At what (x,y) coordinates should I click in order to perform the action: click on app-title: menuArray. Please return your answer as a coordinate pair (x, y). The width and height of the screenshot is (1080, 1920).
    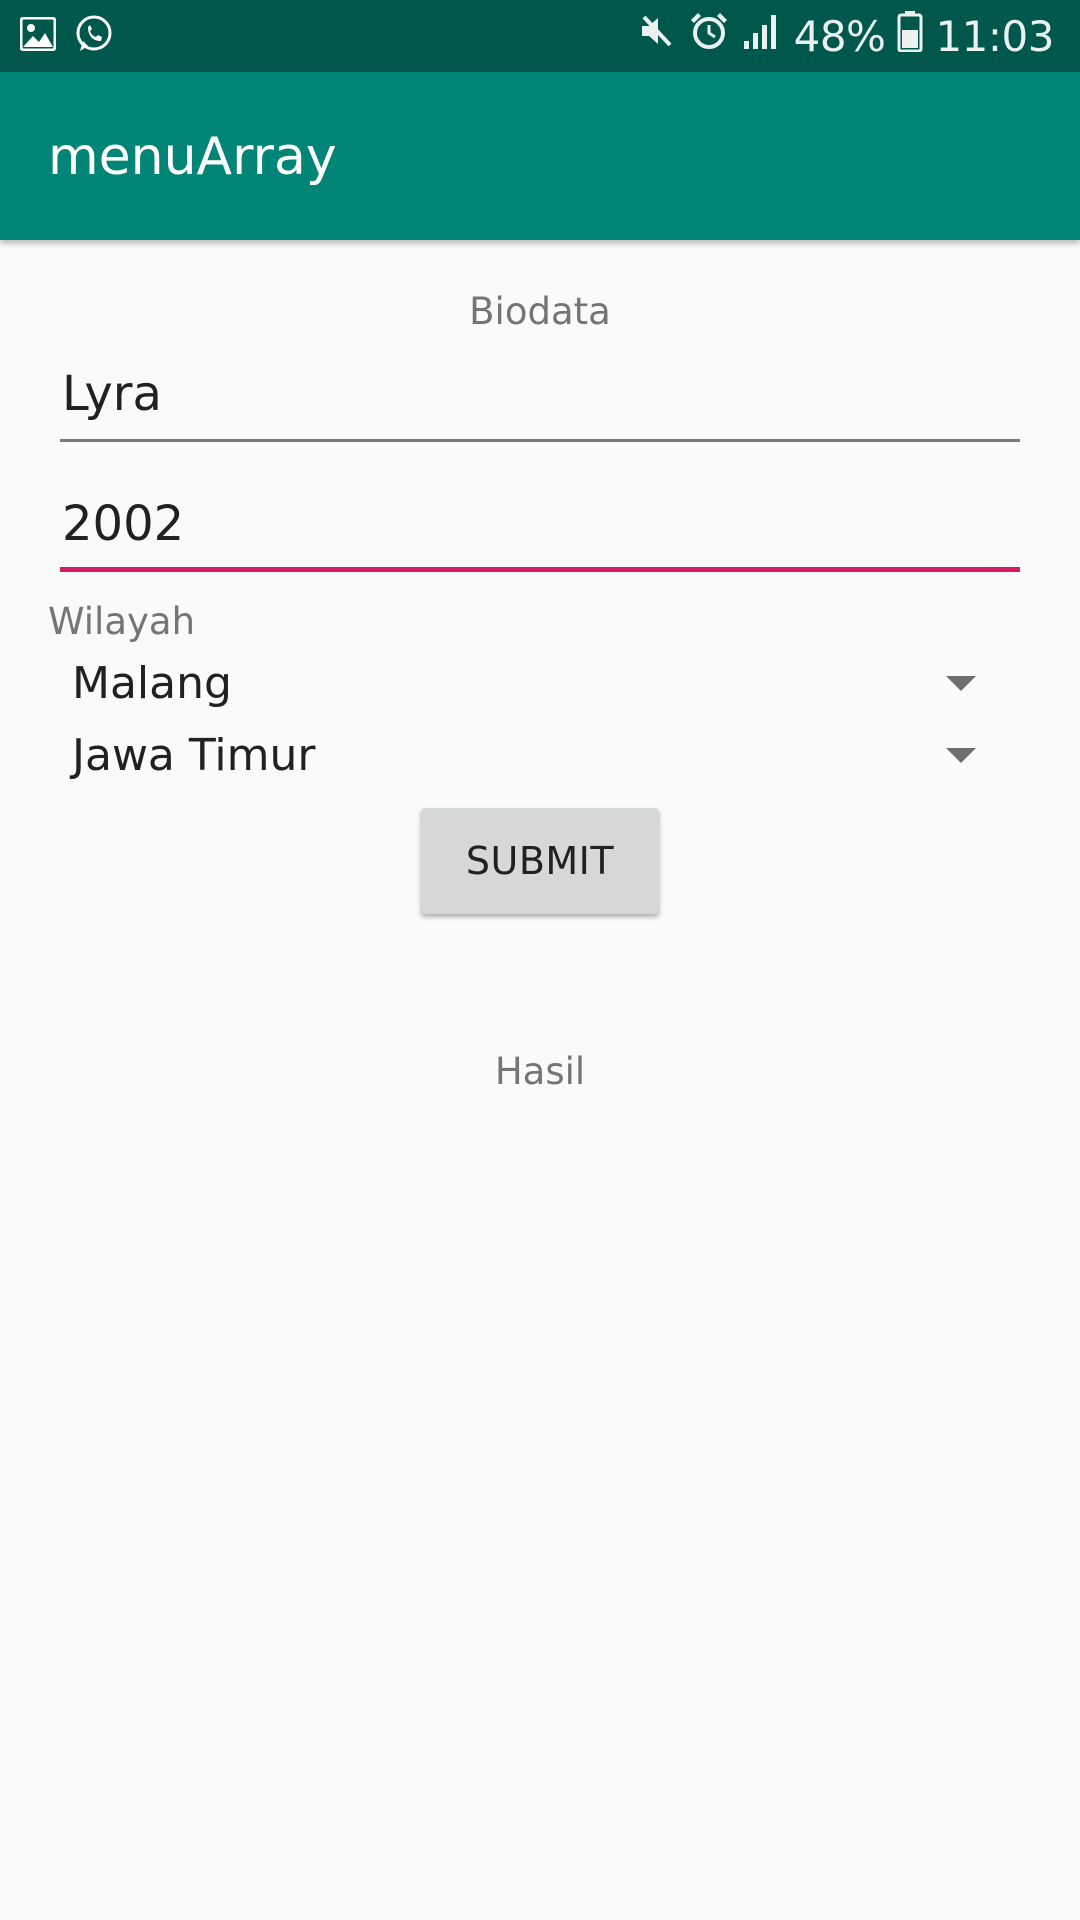
    Looking at the image, I should click on (192, 157).